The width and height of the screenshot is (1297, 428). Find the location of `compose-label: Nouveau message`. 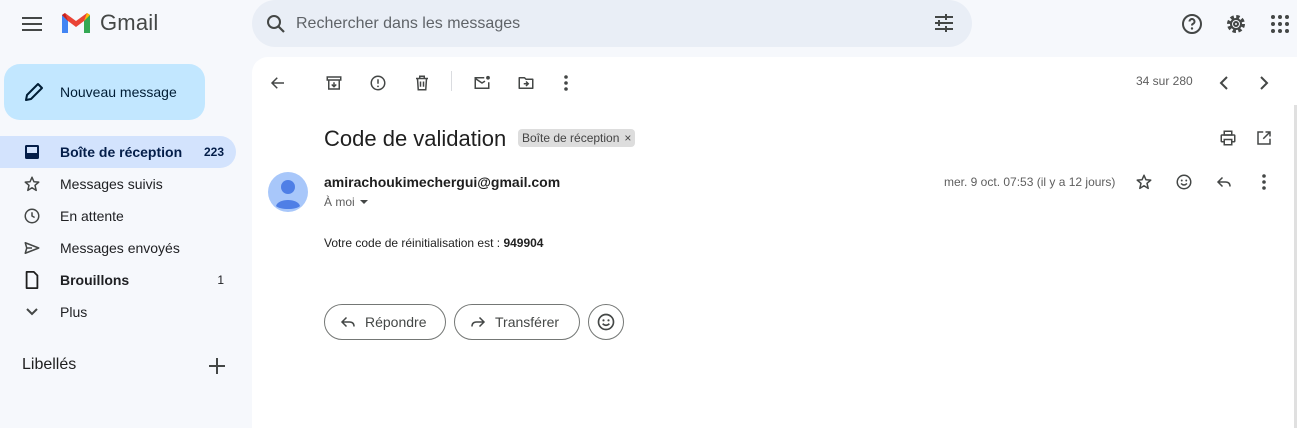

compose-label: Nouveau message is located at coordinates (118, 92).